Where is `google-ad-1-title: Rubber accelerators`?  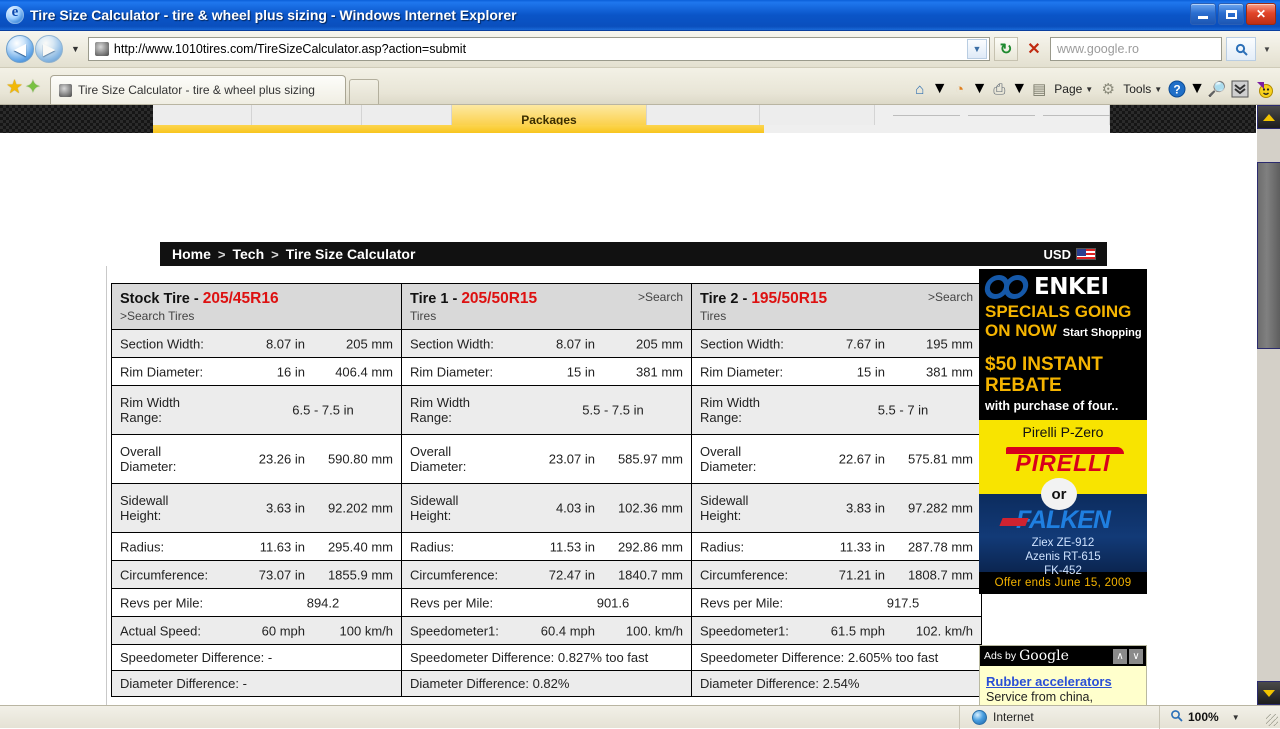
google-ad-1-title: Rubber accelerators is located at coordinates (1063, 681).